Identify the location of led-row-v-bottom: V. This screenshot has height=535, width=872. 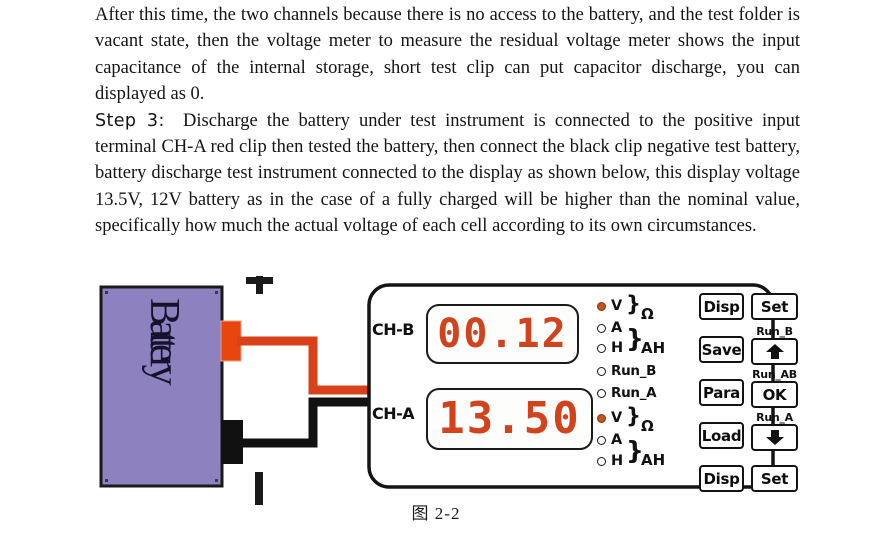
(609, 418).